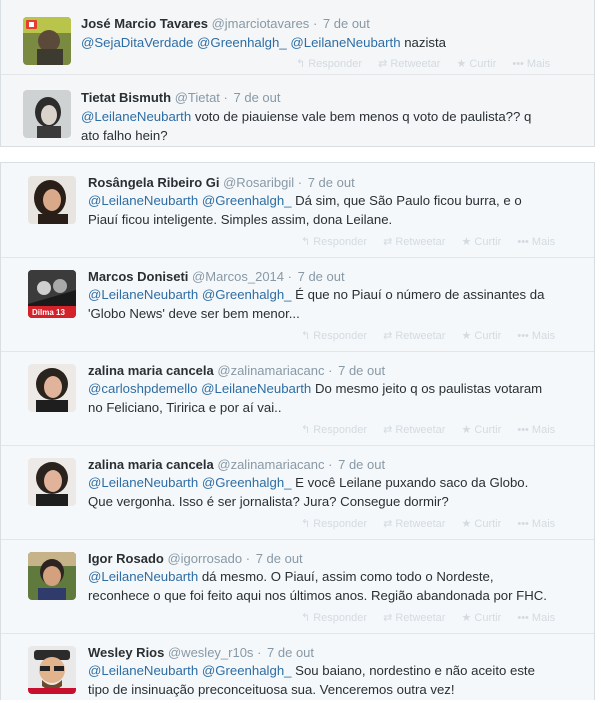  Describe the element at coordinates (126, 652) in the screenshot. I see `user-name: Wesley Rios` at that location.